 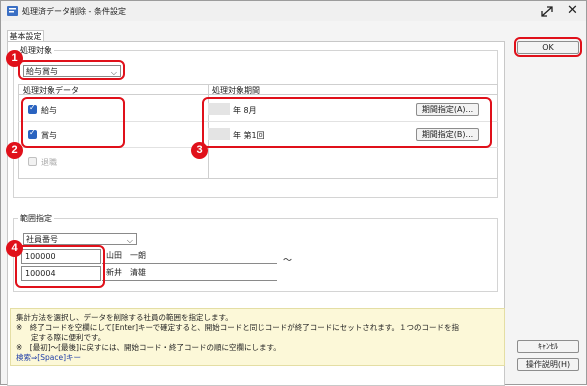 What do you see at coordinates (189, 256) in the screenshot?
I see `range-from-name: 山田 一朗` at bounding box center [189, 256].